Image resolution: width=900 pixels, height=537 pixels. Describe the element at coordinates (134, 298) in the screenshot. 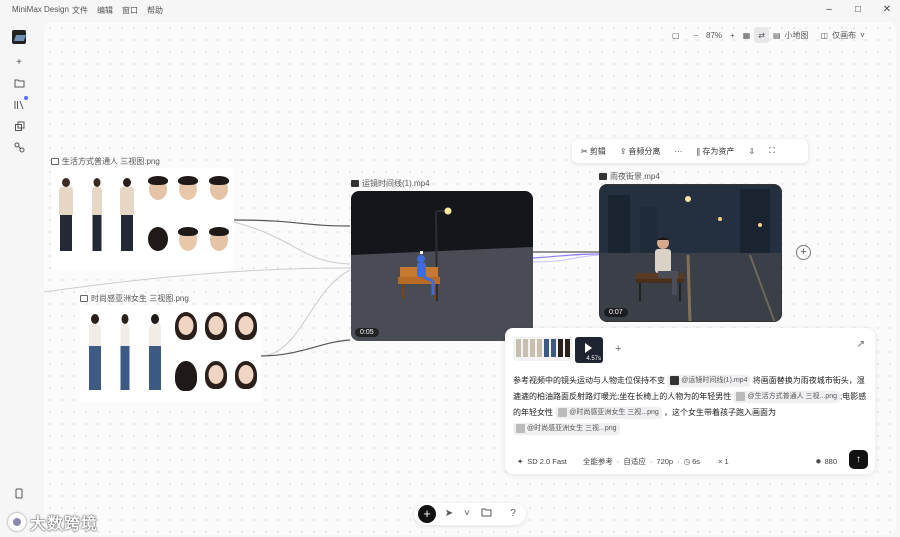

I see `node-label-woman: 时尚感亚洲女生 三视图.png` at that location.